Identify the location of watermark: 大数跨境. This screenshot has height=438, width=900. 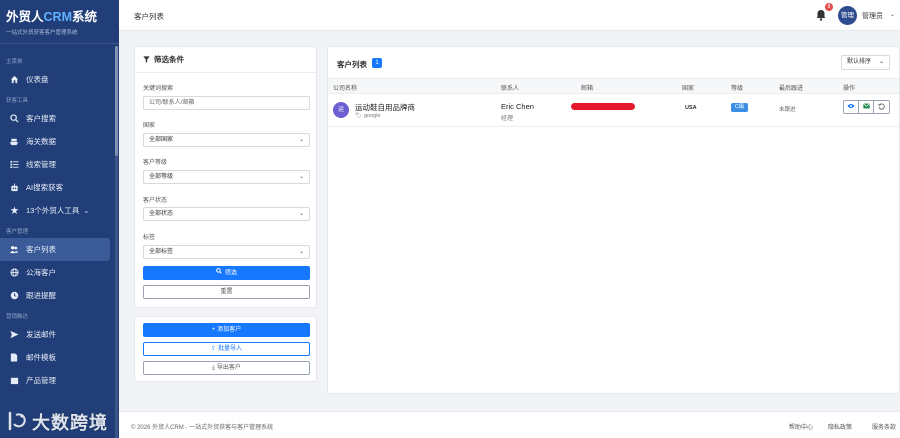
(57, 422).